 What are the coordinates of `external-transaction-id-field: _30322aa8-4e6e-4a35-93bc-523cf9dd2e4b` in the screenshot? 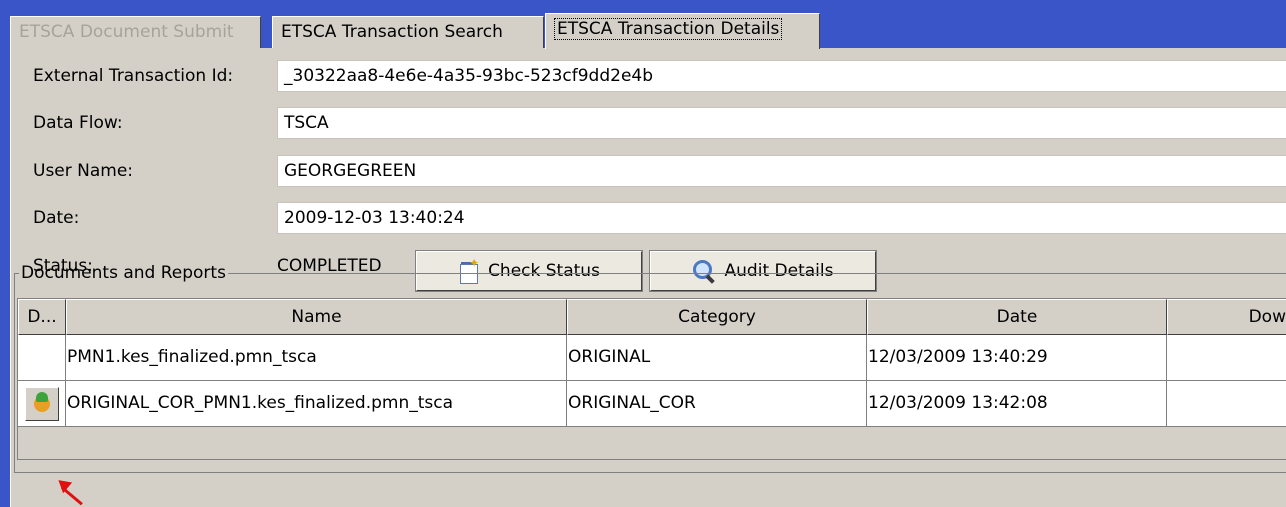 It's located at (781, 76).